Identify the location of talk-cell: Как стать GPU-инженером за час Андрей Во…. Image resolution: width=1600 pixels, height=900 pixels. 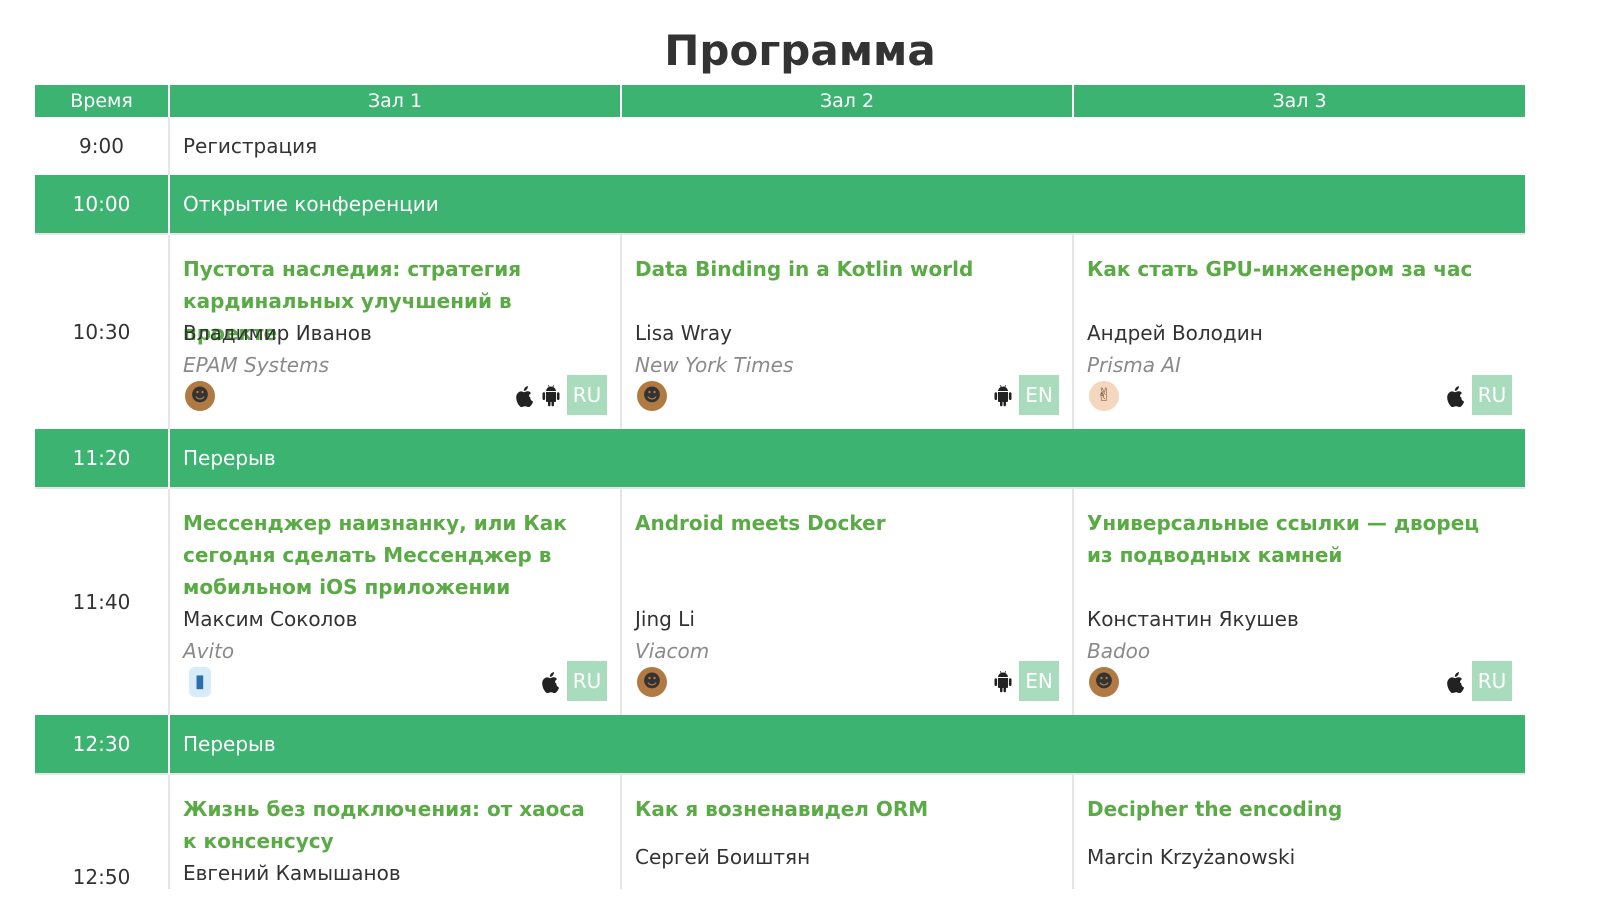
(1298, 331).